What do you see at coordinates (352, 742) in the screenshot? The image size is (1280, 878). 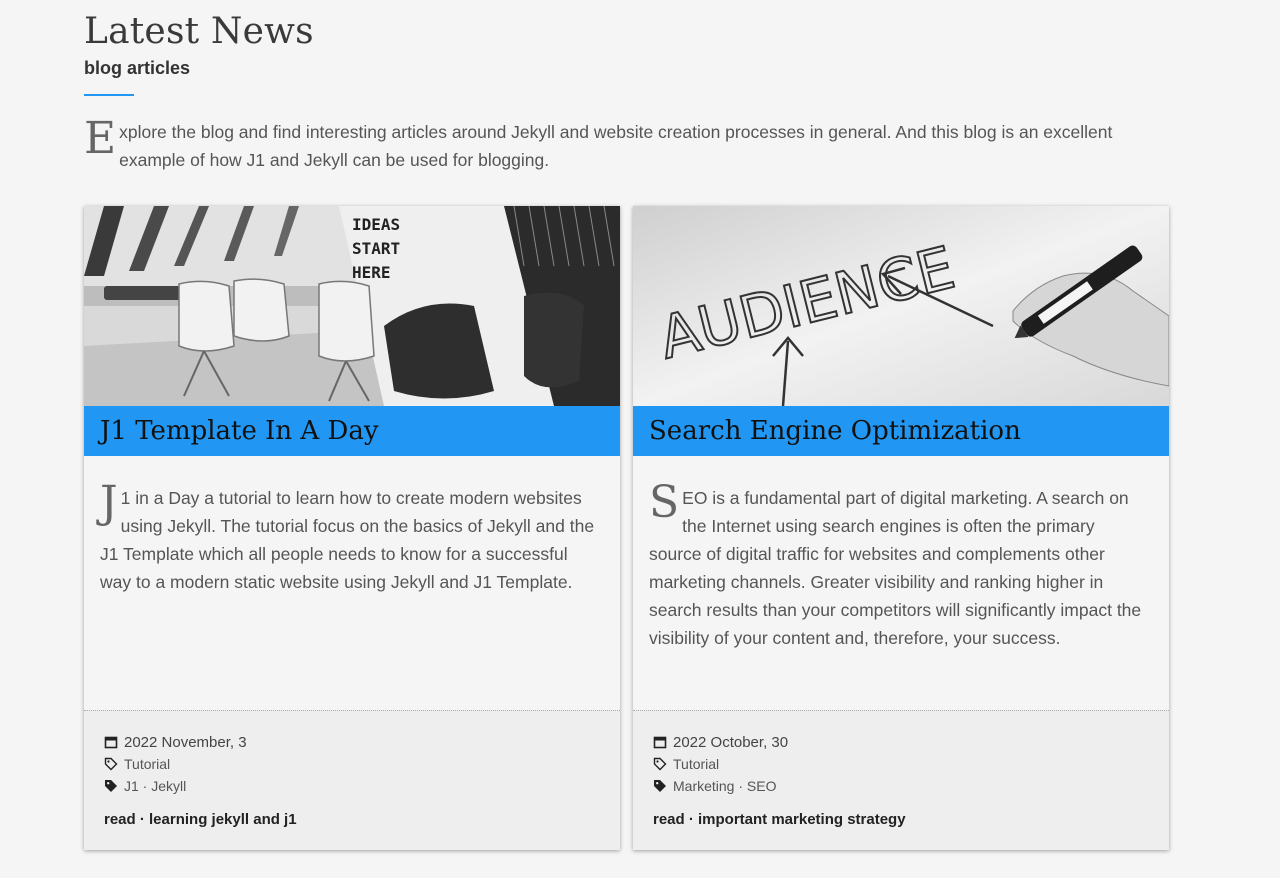 I see `card-date-row: 2022 November, 3` at bounding box center [352, 742].